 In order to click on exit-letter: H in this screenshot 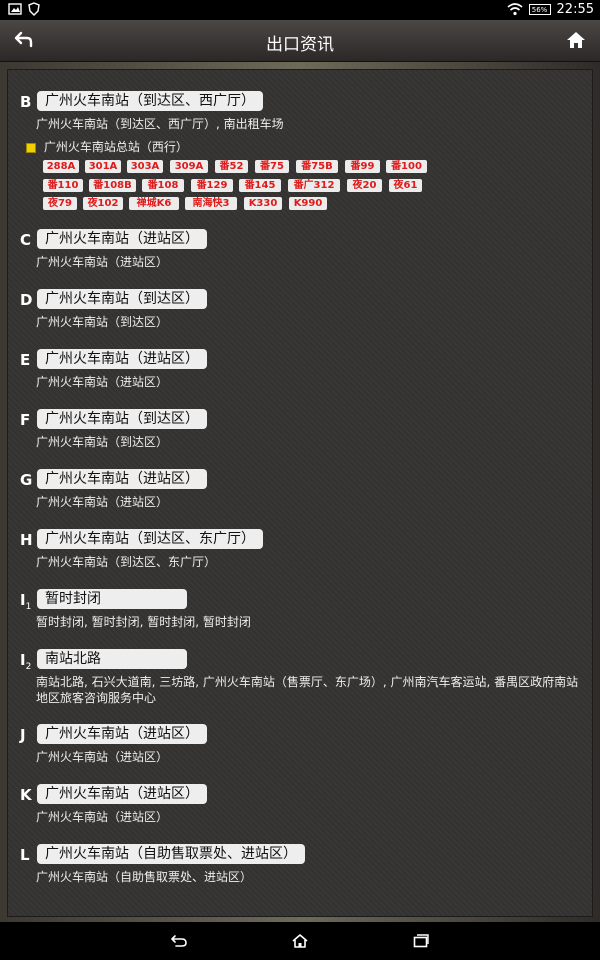, I will do `click(26, 540)`.